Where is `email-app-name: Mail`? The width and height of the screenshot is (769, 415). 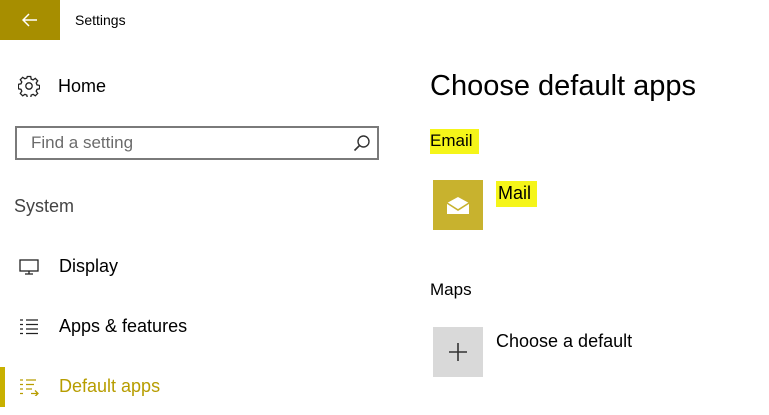 email-app-name: Mail is located at coordinates (517, 194).